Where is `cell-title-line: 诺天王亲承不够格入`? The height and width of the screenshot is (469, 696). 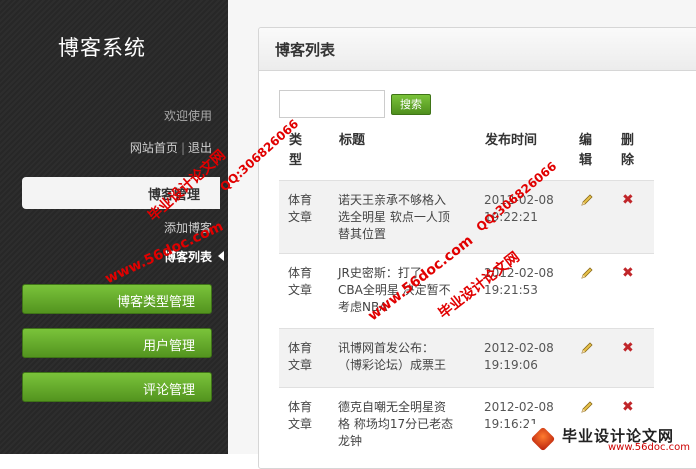 cell-title-line: 诺天王亲承不够格入 is located at coordinates (392, 200).